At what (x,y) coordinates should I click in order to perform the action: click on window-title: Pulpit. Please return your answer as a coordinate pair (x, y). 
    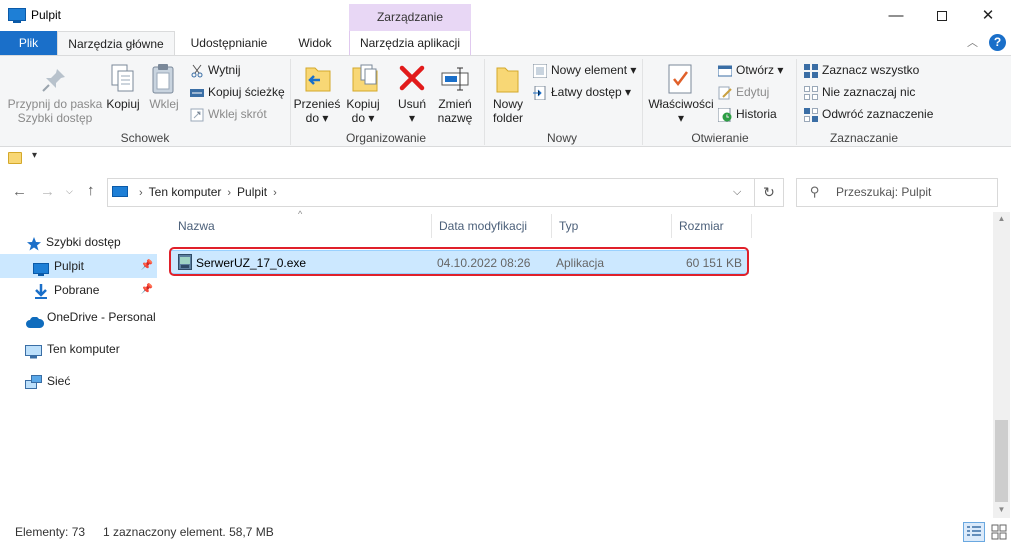
    Looking at the image, I should click on (46, 15).